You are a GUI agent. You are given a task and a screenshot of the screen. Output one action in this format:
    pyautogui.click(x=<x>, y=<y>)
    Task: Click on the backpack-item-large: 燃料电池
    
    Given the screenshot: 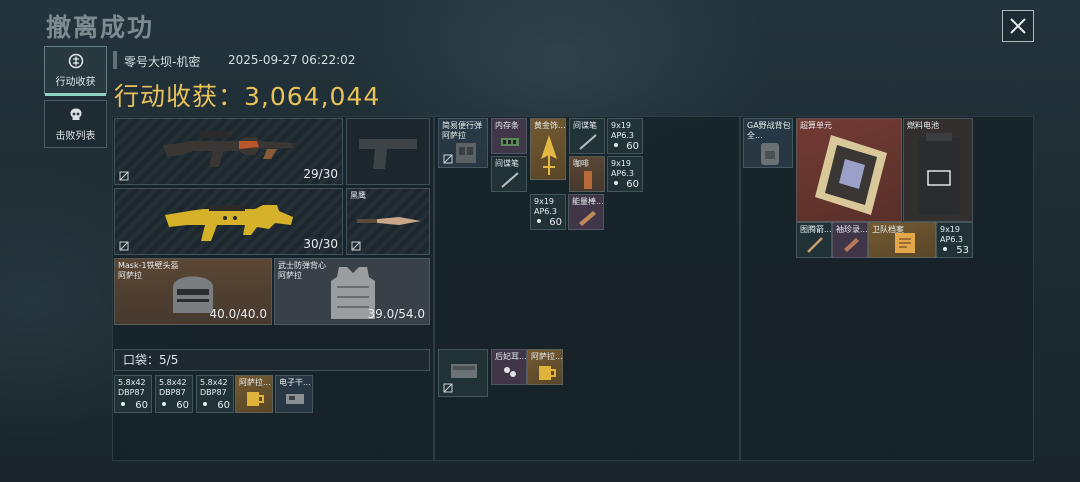 What is the action you would take?
    pyautogui.click(x=938, y=170)
    